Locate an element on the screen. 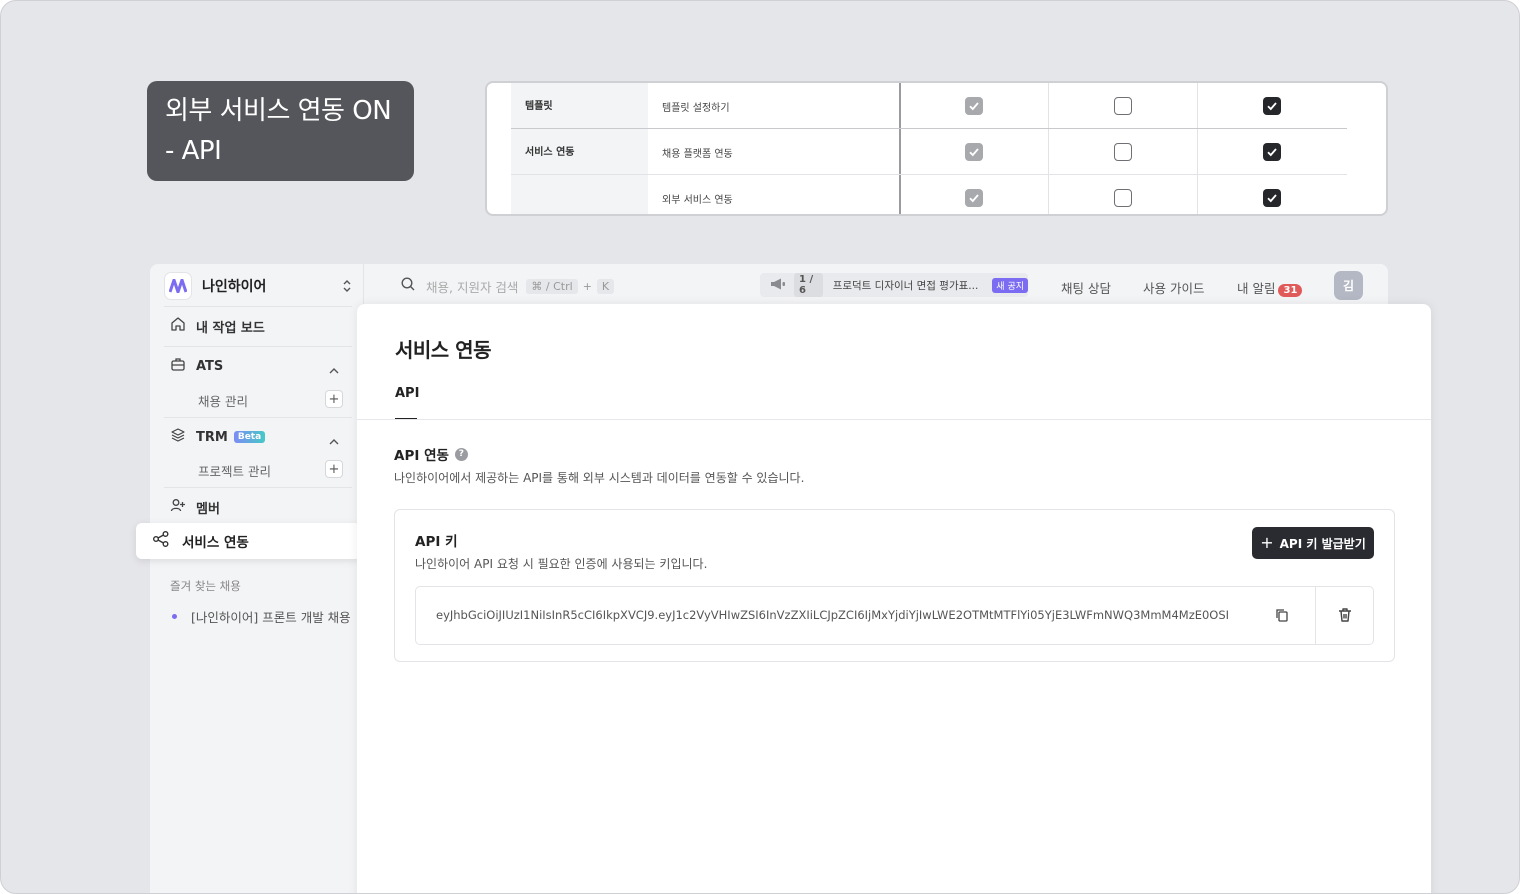  sidebar-item-service: 서비스 연동 is located at coordinates (248, 541).